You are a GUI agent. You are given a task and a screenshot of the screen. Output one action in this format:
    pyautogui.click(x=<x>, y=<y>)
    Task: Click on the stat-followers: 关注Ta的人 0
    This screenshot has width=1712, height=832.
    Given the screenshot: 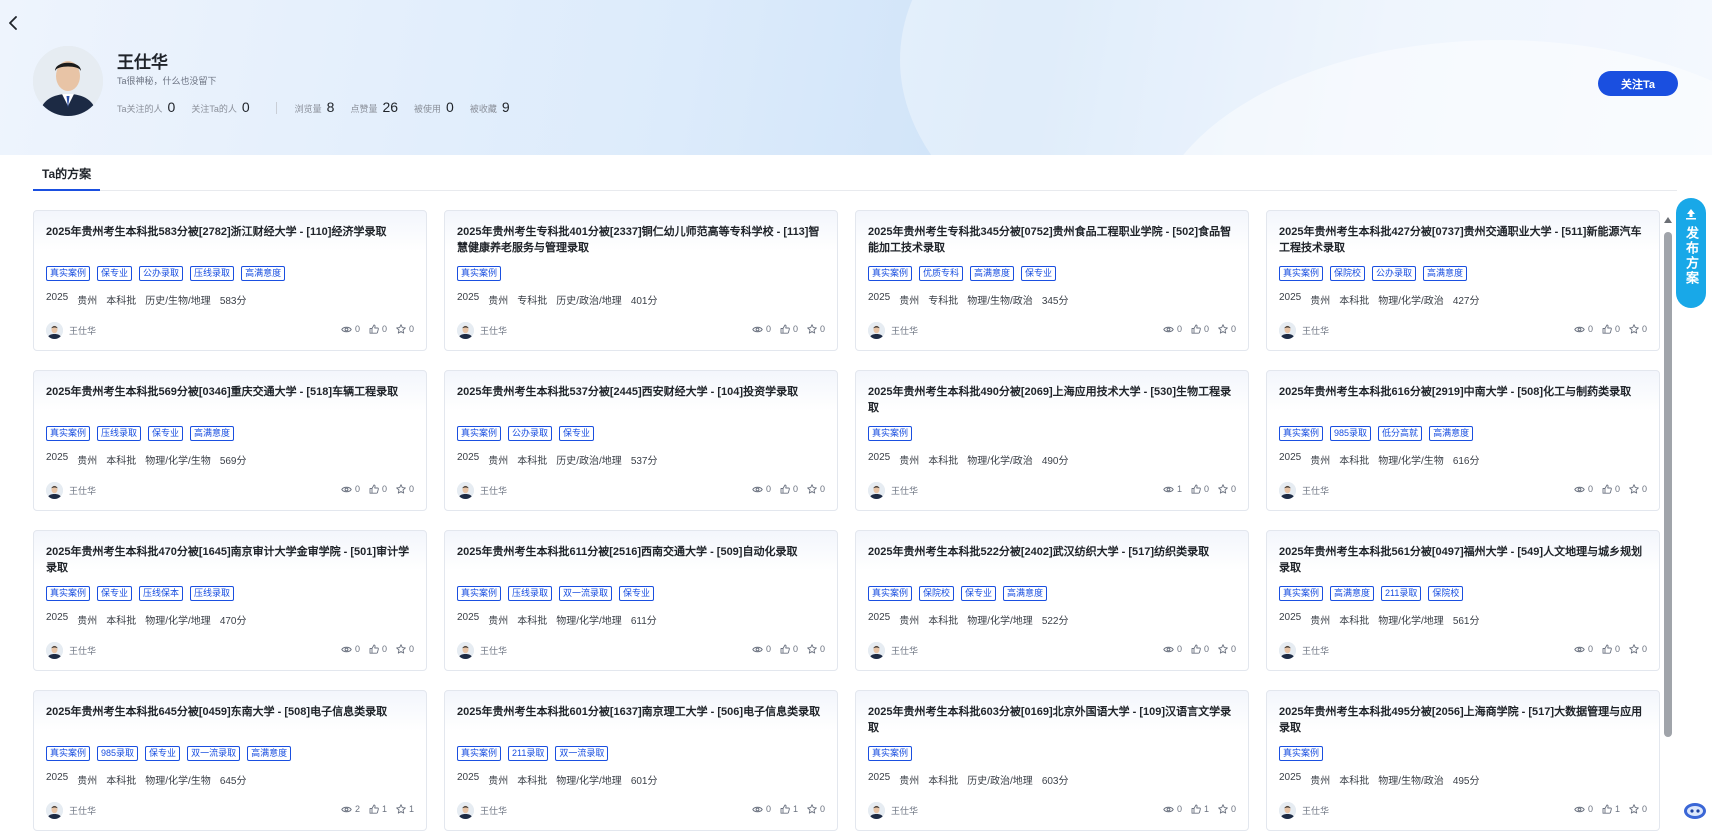 What is the action you would take?
    pyautogui.click(x=220, y=107)
    